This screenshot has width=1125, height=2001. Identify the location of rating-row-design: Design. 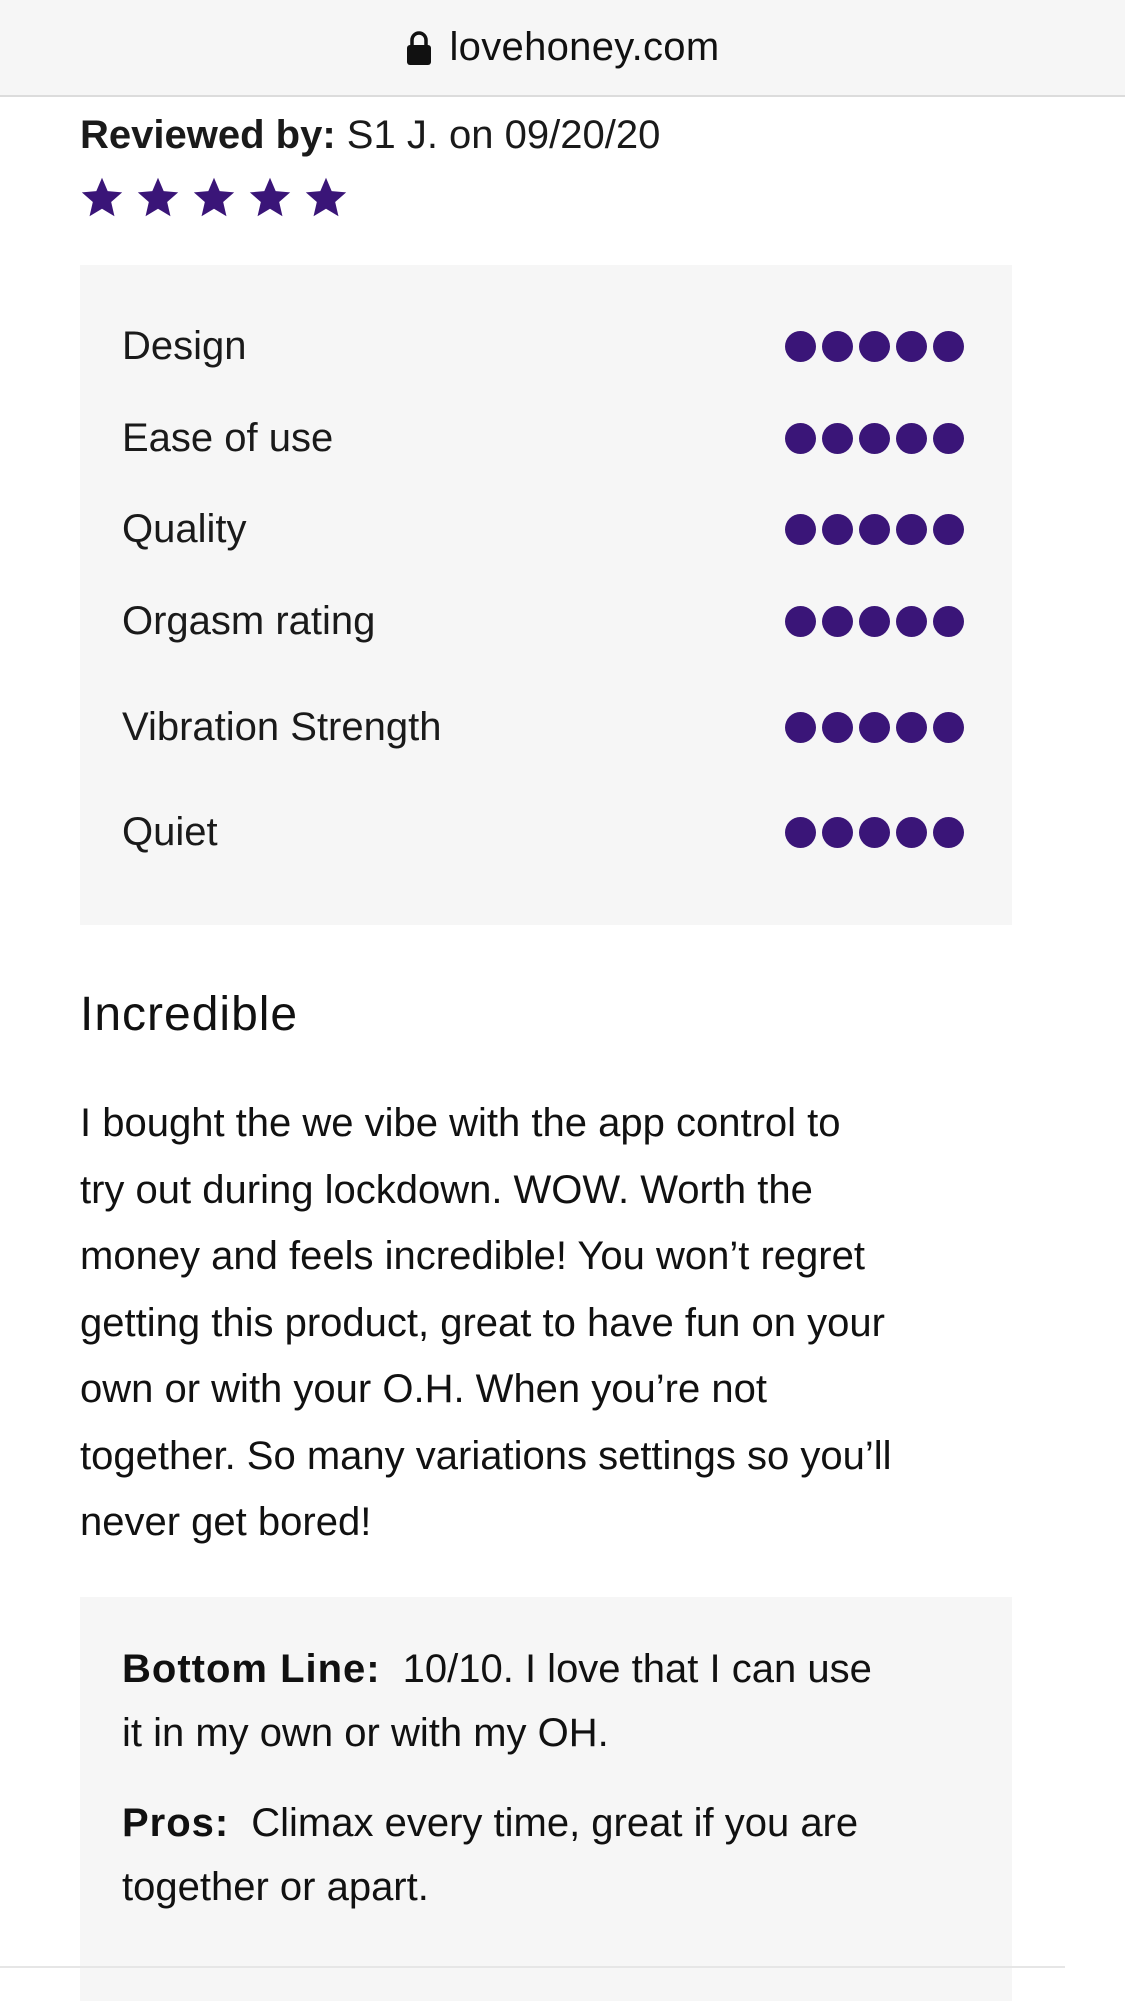
(543, 346).